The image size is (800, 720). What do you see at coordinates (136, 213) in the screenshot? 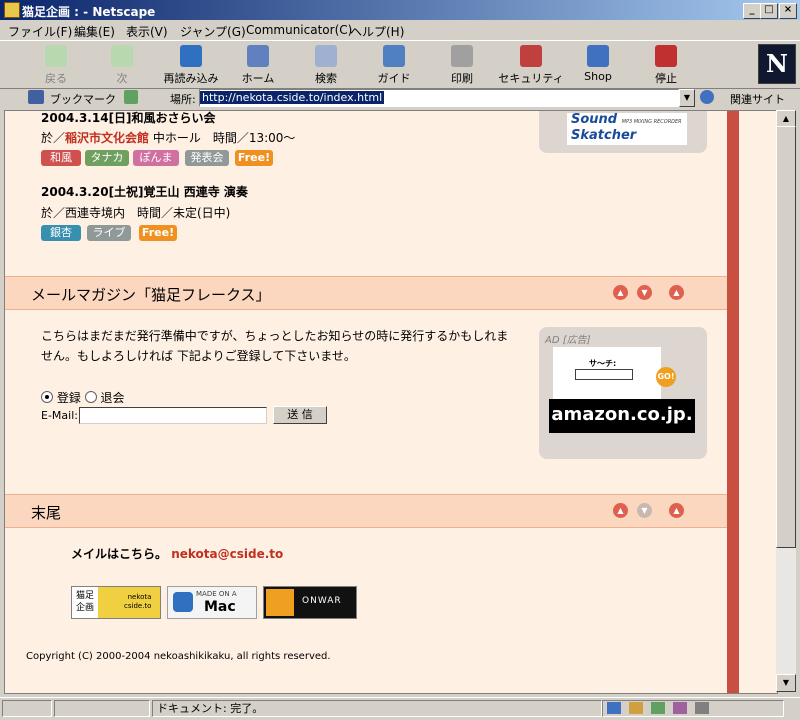
I see `event-venue: 於／西連寺境内 時間／未定(日中)` at bounding box center [136, 213].